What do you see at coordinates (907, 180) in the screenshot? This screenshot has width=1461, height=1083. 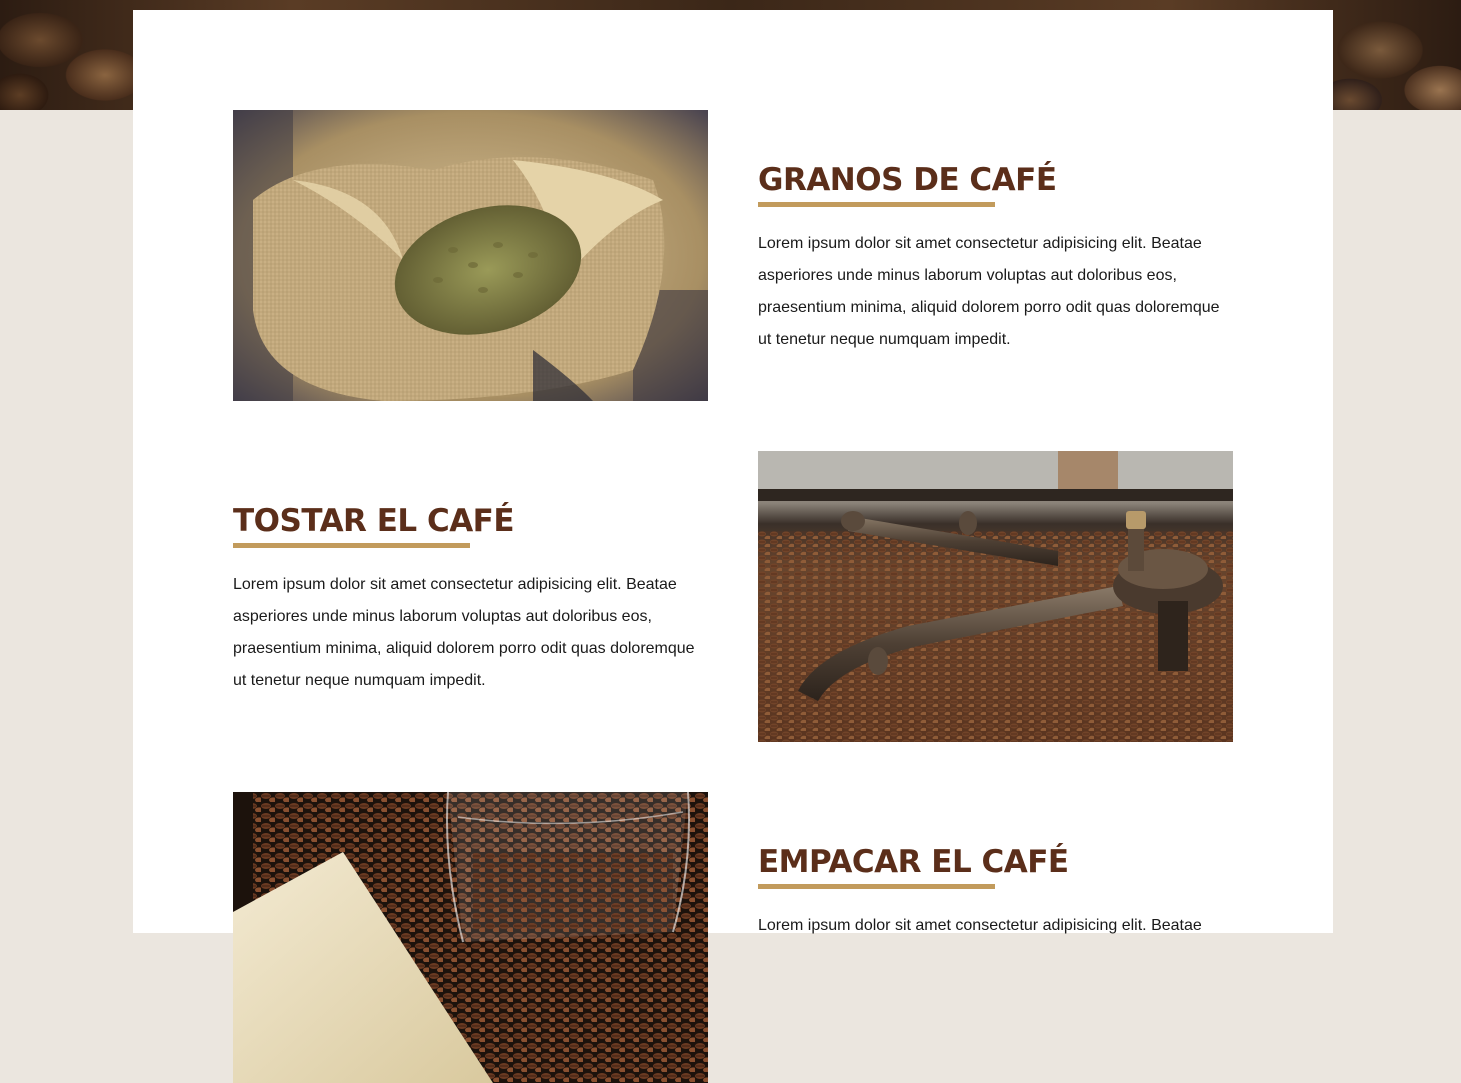 I see `section-title: GRANOS DE CAFÉ` at bounding box center [907, 180].